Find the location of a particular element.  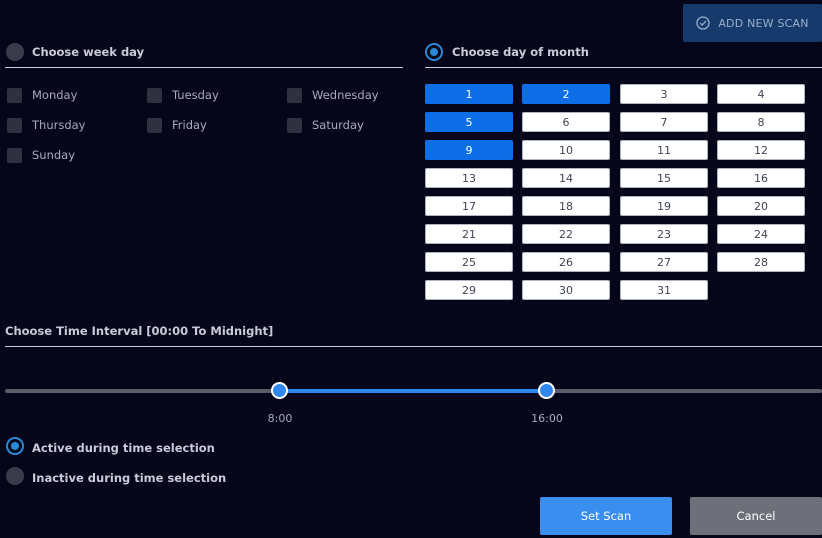

week-day-section-label: Choose week day is located at coordinates (88, 52).